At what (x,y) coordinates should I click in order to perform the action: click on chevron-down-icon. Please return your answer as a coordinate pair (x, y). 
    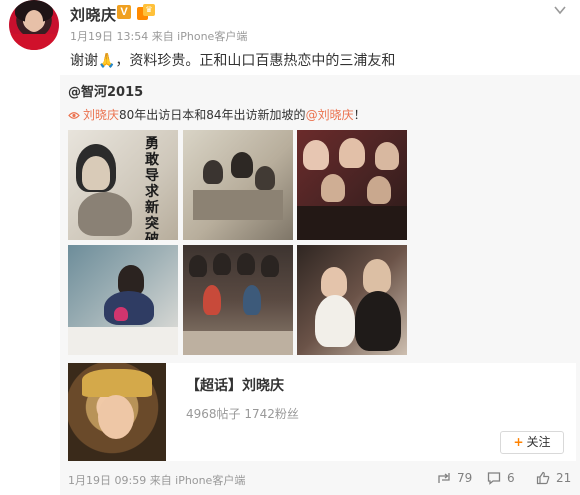
    Looking at the image, I should click on (560, 10).